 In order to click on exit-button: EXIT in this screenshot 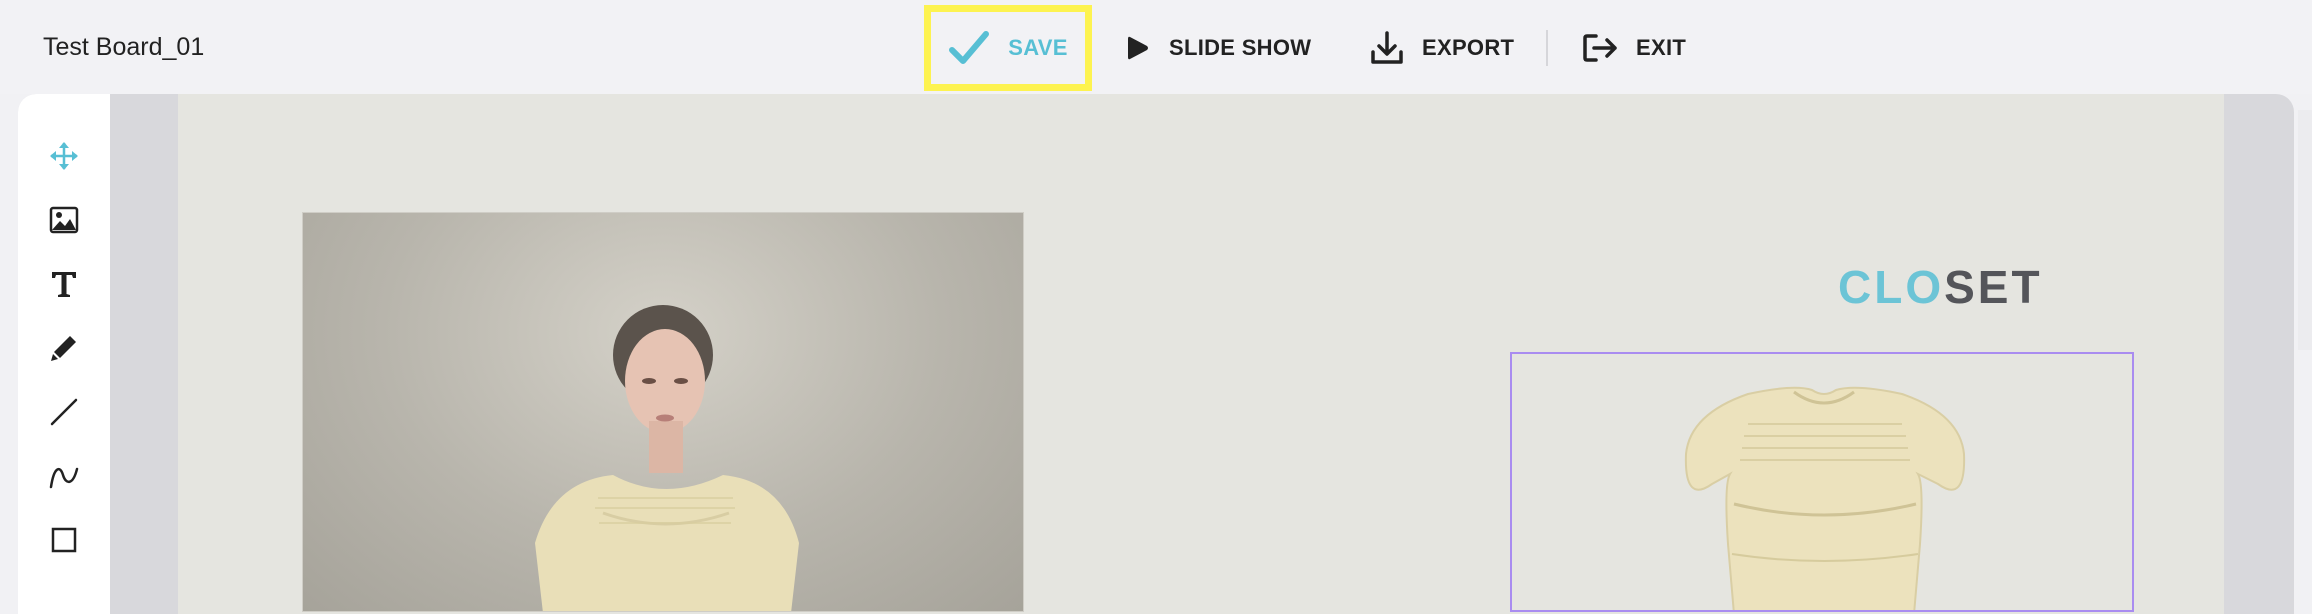, I will do `click(1634, 48)`.